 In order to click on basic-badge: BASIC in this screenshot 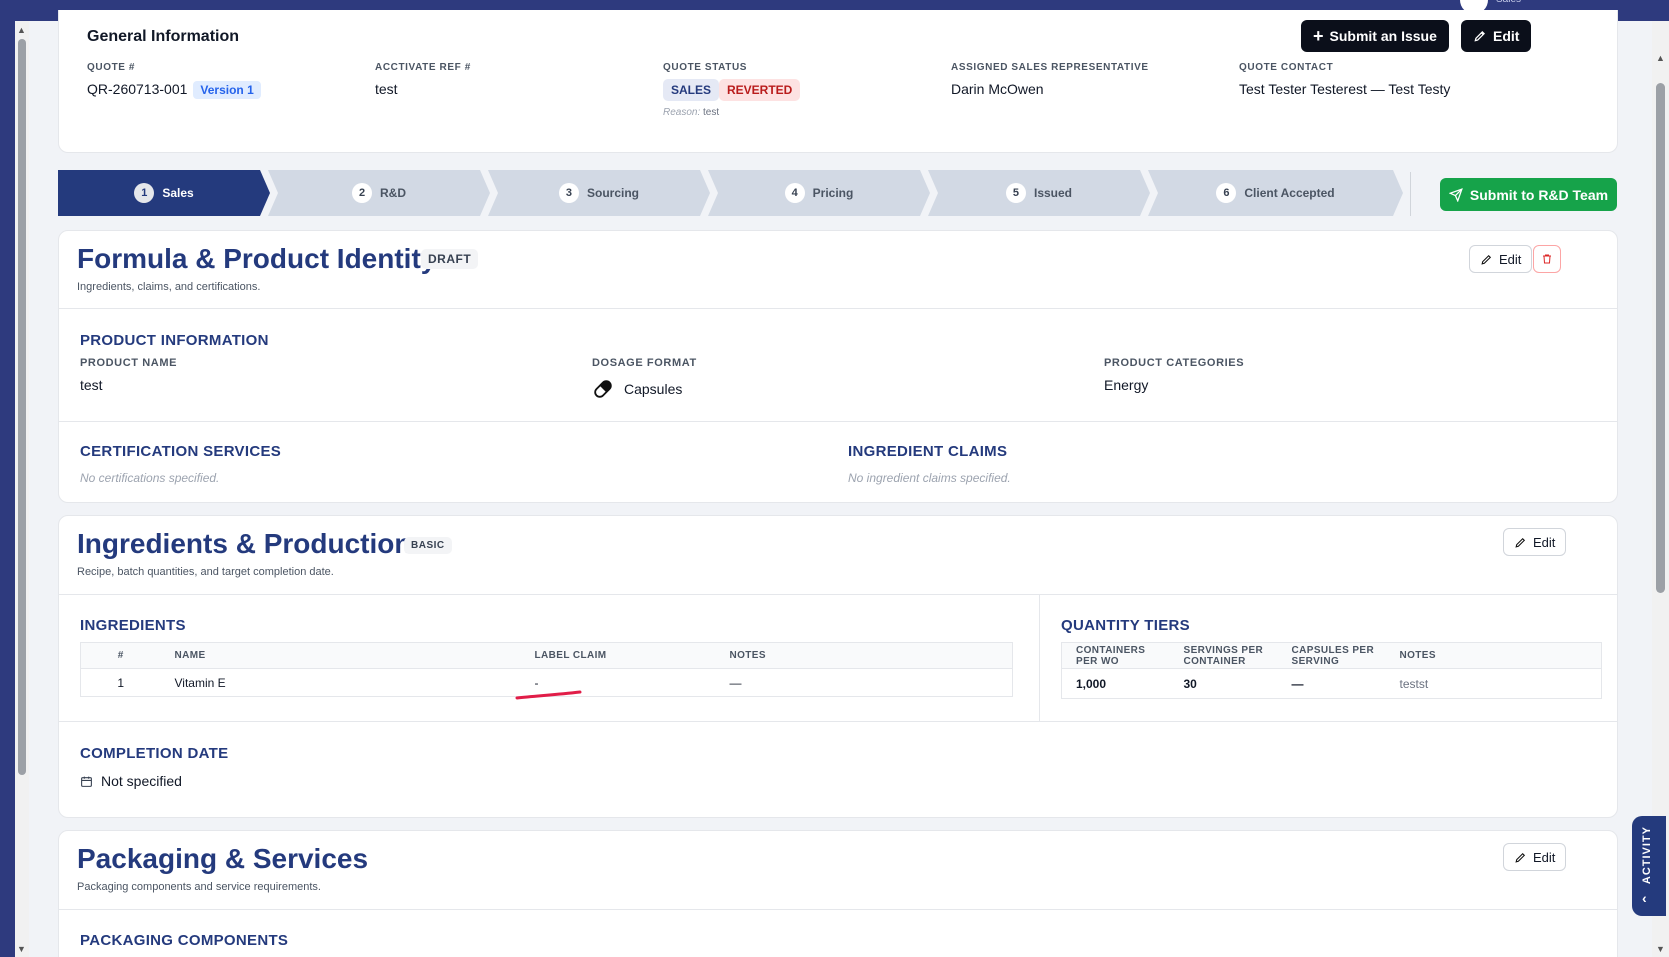, I will do `click(428, 545)`.